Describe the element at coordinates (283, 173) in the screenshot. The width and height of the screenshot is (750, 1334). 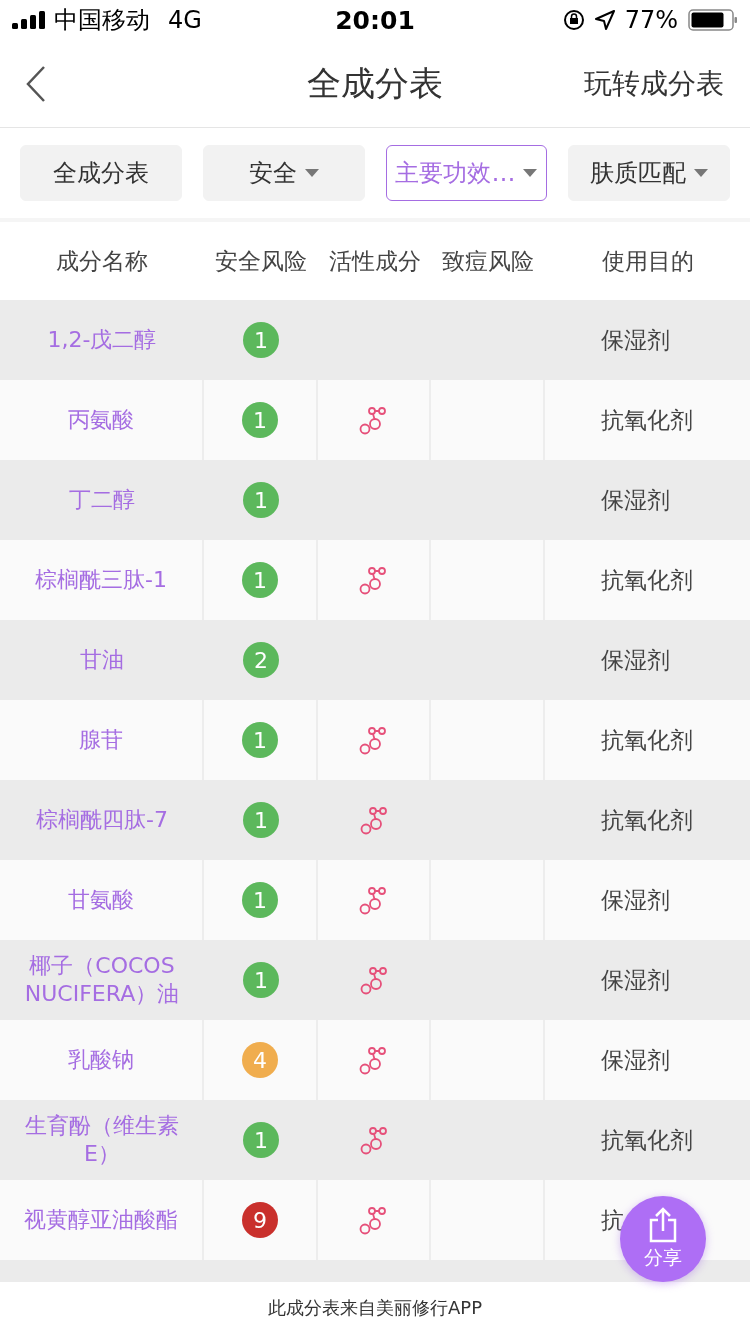
I see `filter-button: 安全` at that location.